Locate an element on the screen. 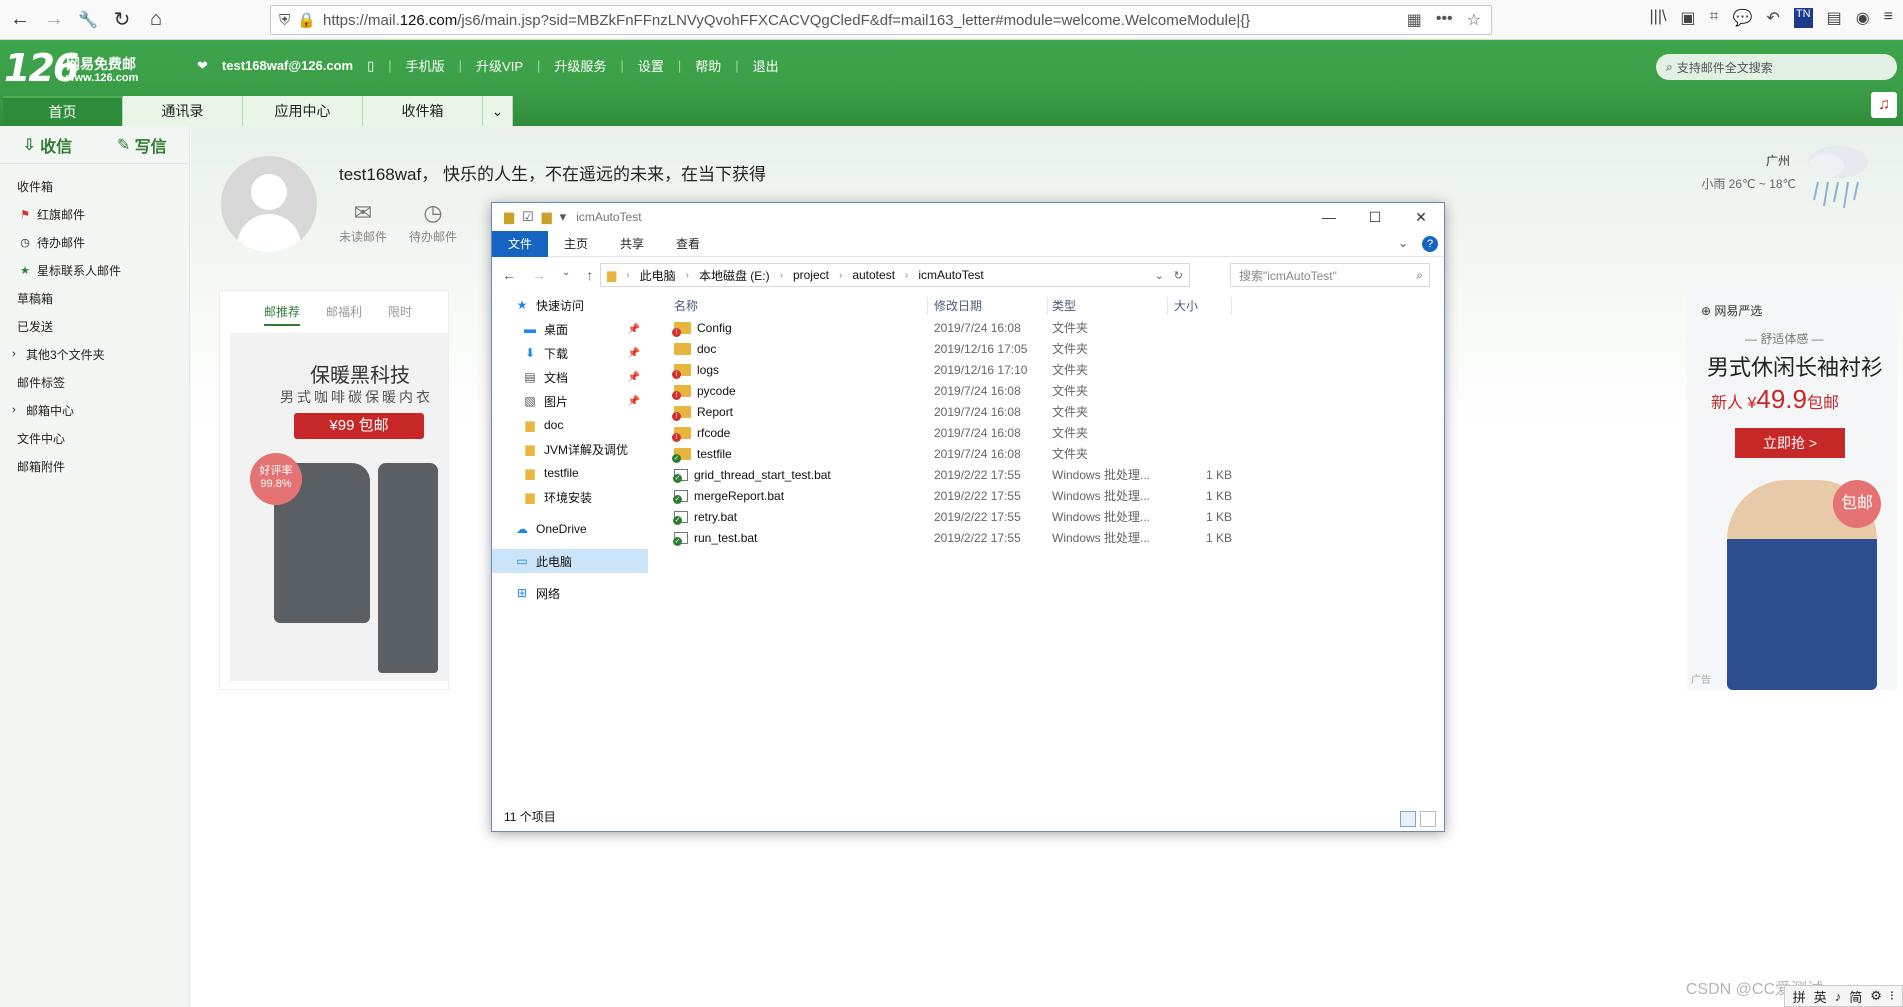 The width and height of the screenshot is (1903, 1007). ime-english: 英 is located at coordinates (1820, 996).